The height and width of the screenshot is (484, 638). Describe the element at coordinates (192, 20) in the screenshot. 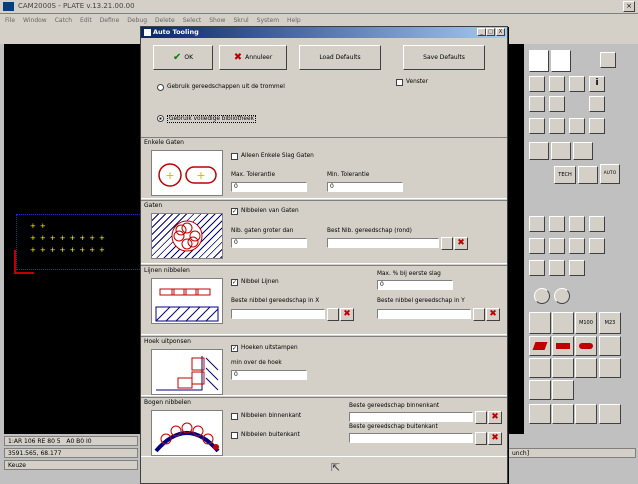

I see `menu-item-select: Select` at that location.